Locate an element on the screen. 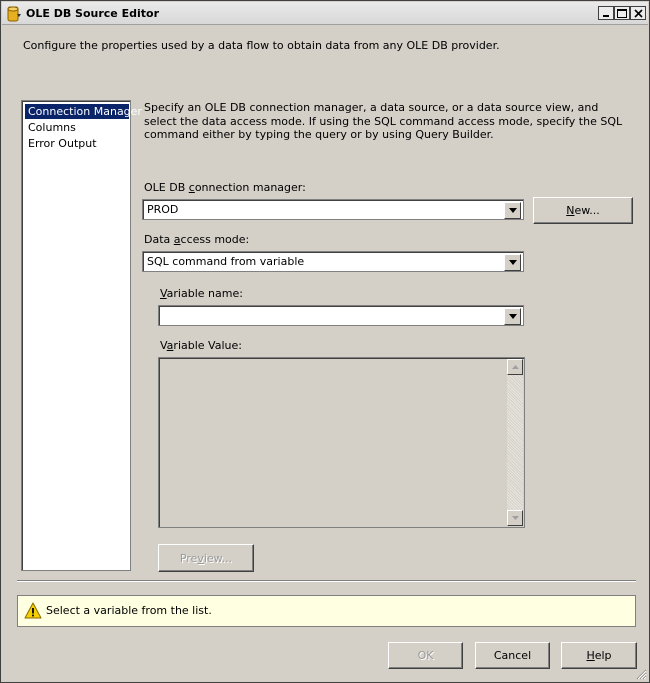  variable-value-scrollbar is located at coordinates (515, 442).